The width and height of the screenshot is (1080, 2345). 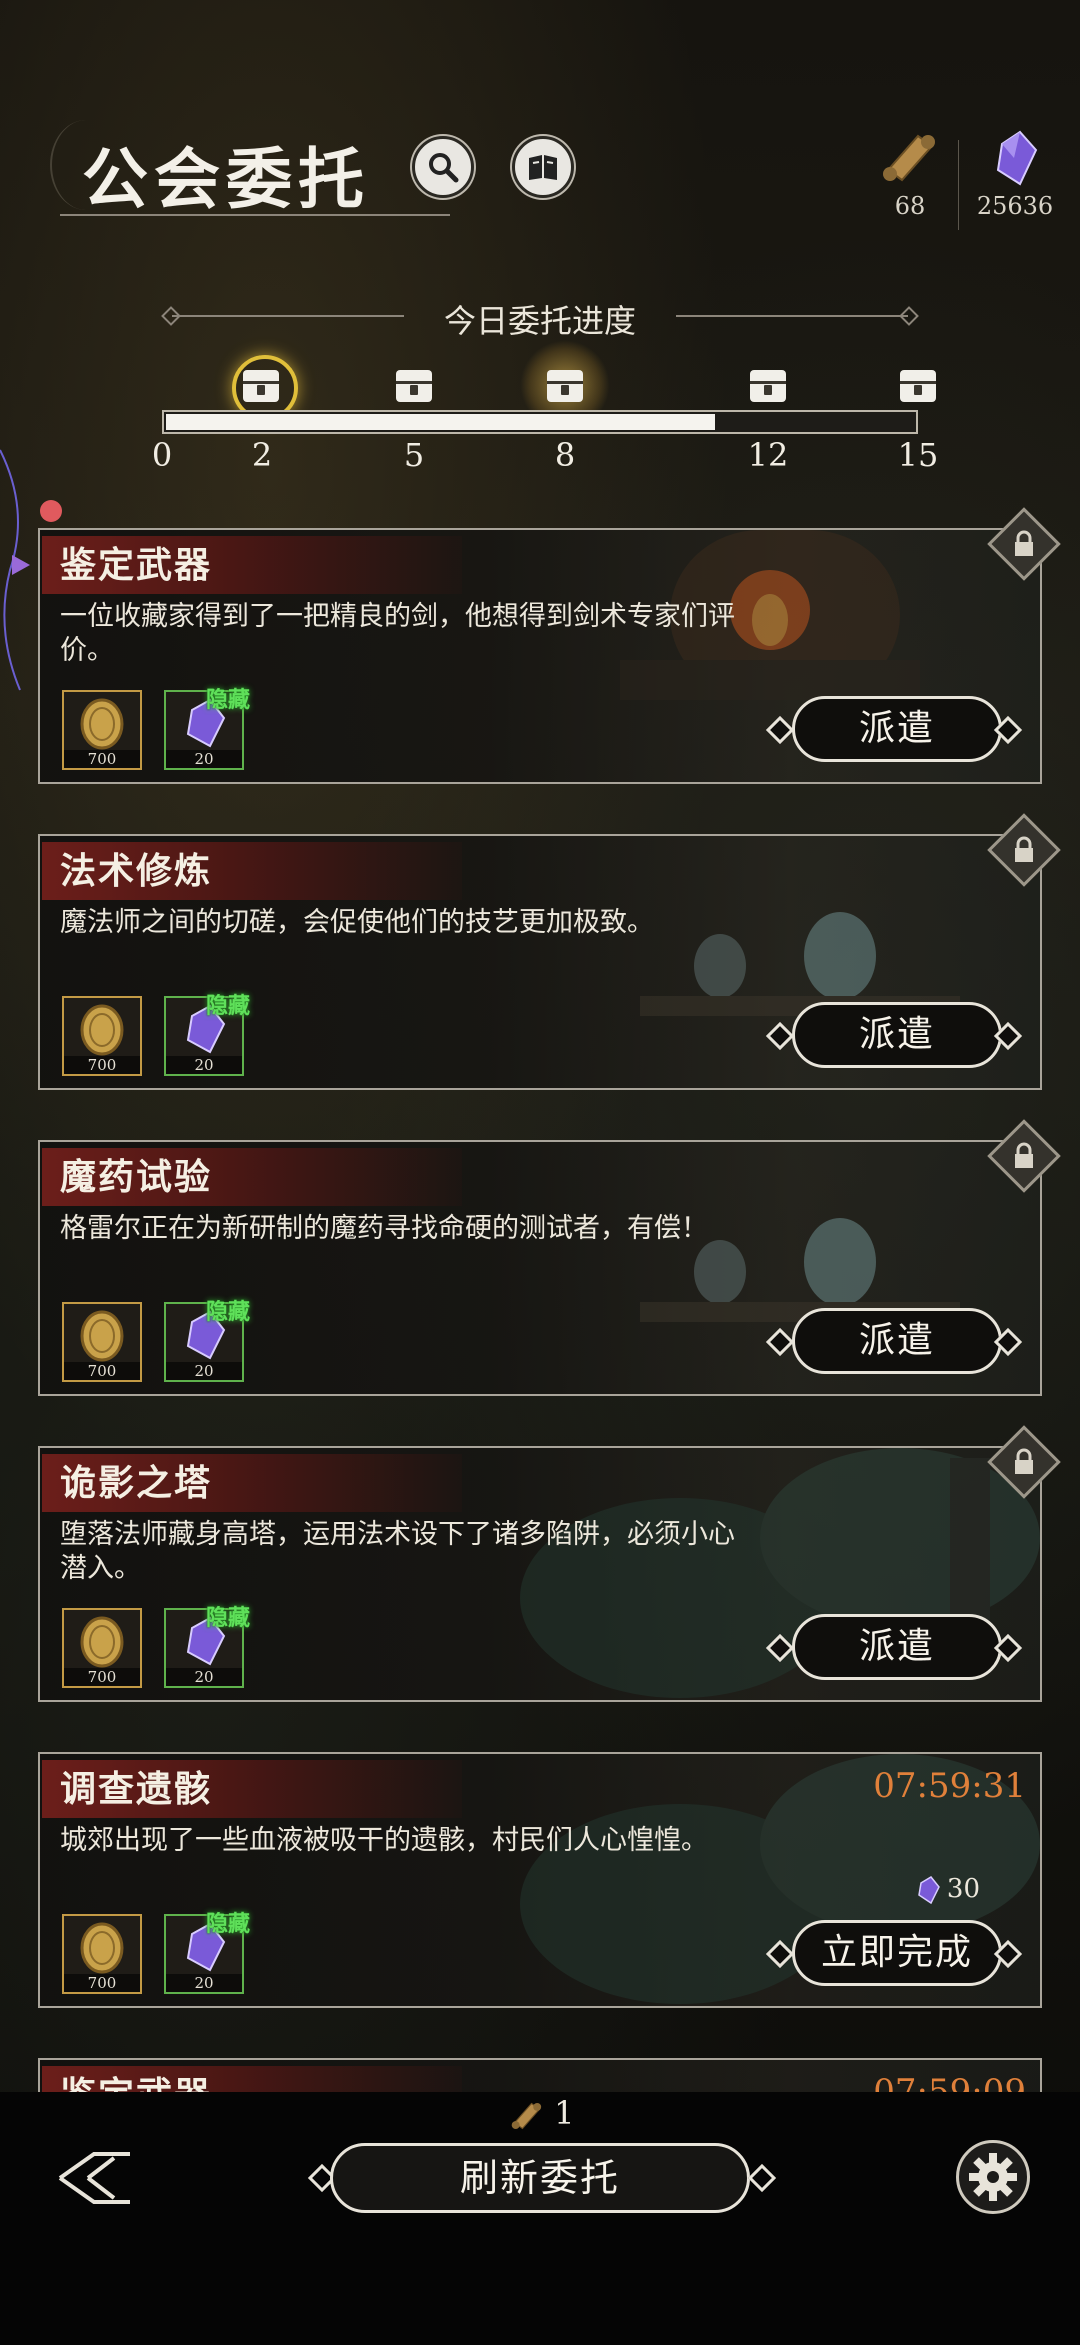 I want to click on refresh-cost: 1, so click(x=542, y=2113).